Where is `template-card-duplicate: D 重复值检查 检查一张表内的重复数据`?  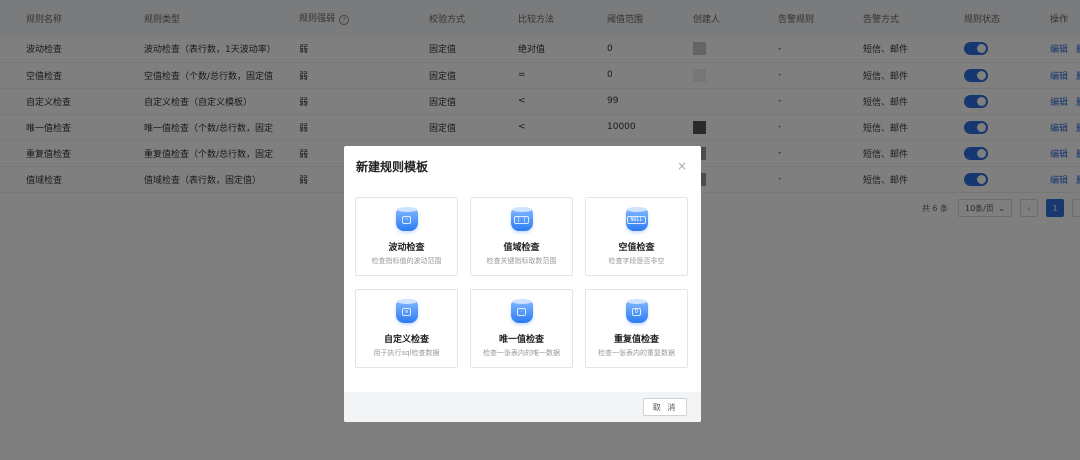
template-card-duplicate: D 重复值检查 检查一张表内的重复数据 is located at coordinates (636, 328).